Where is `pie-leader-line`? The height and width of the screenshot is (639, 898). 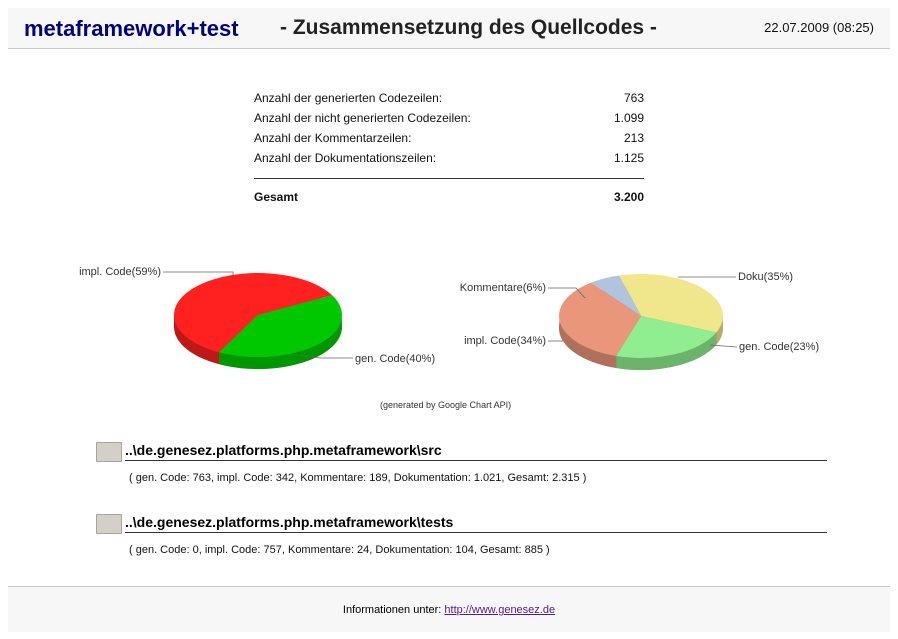
pie-leader-line is located at coordinates (198, 273).